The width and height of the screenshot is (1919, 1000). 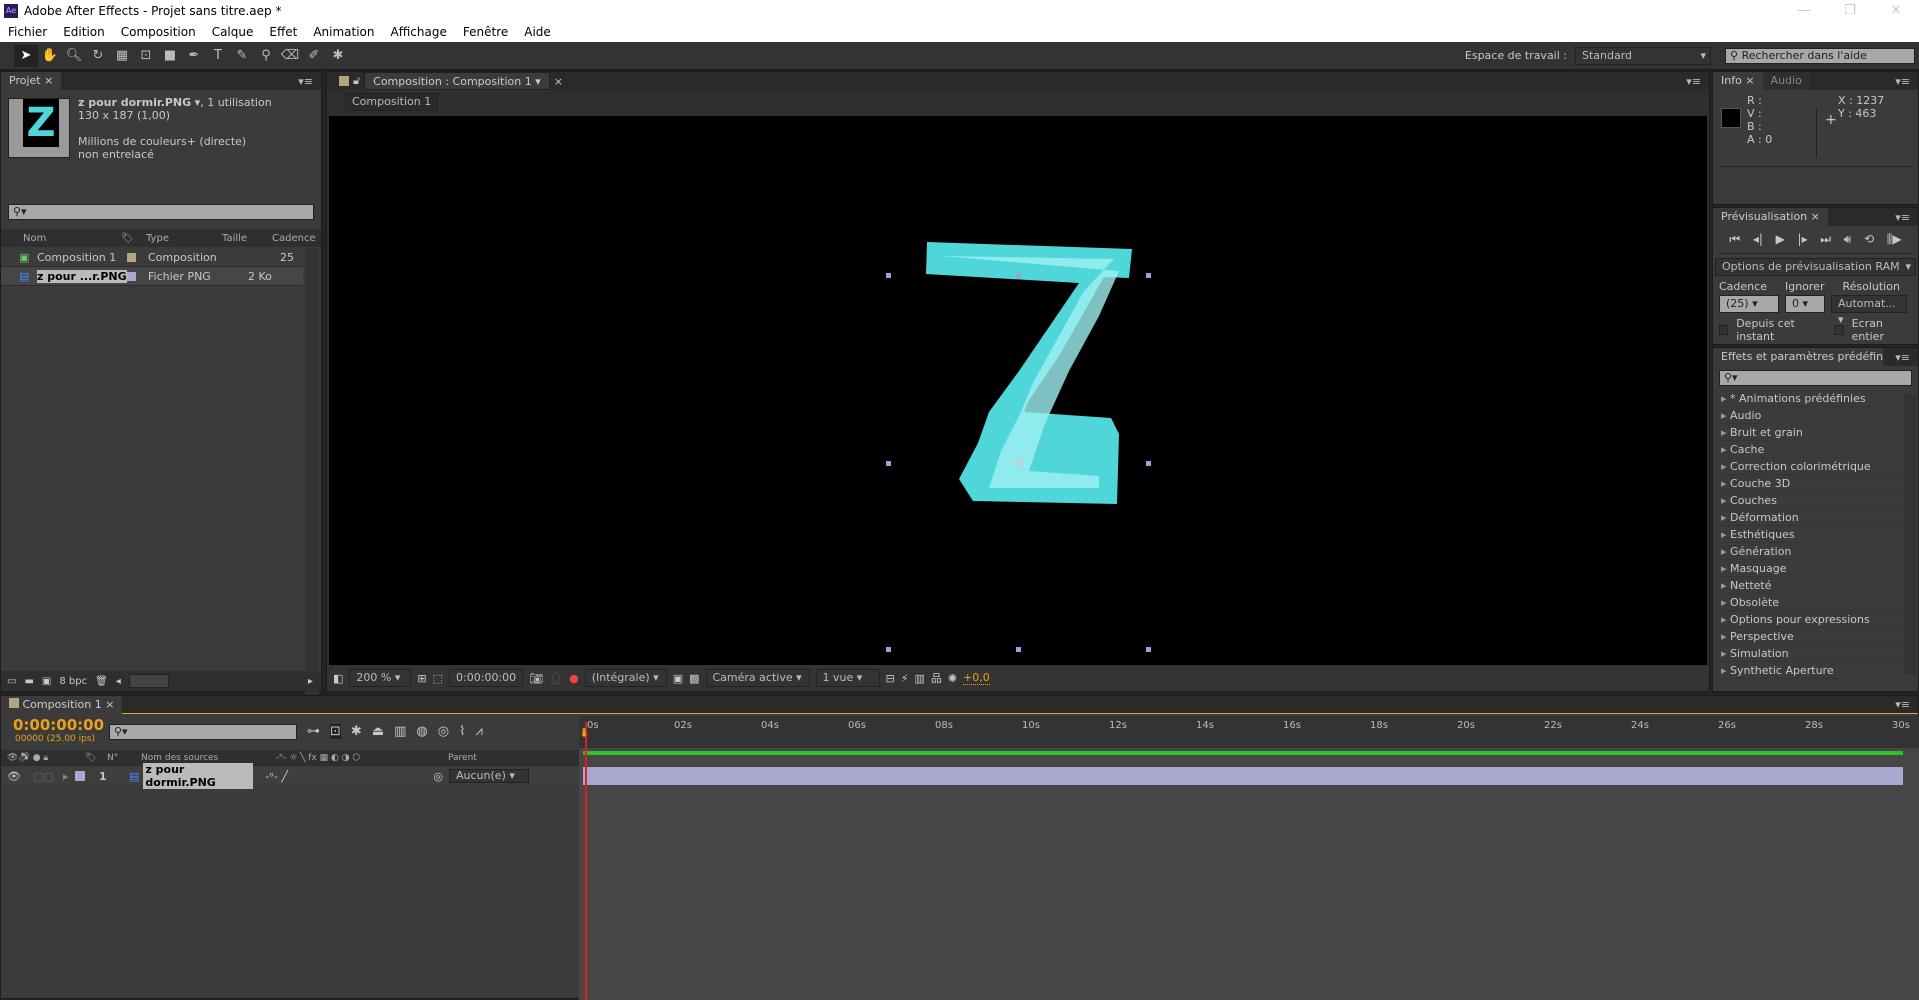 I want to click on rectangle-tool-icon: ■, so click(x=170, y=56).